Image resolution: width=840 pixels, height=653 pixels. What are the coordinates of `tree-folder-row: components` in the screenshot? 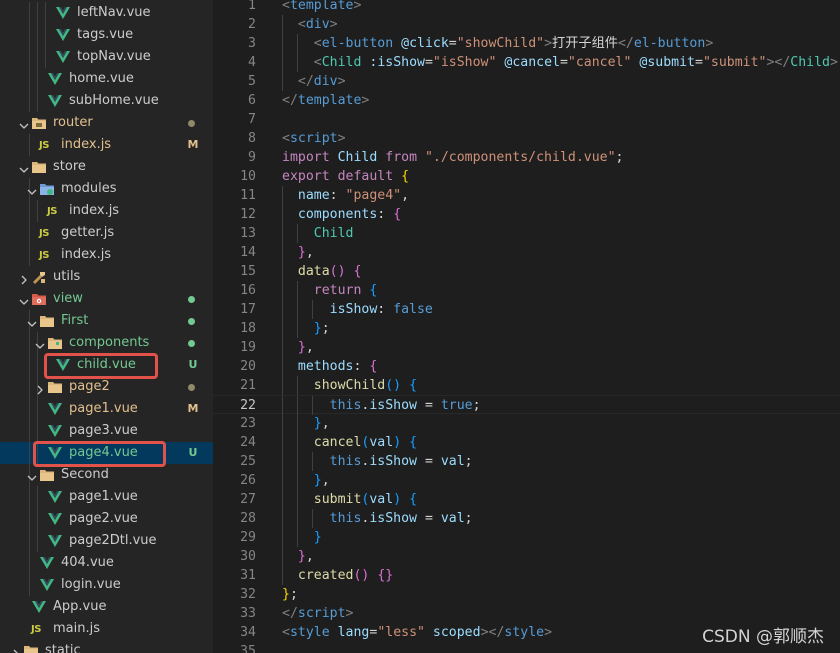 It's located at (106, 343).